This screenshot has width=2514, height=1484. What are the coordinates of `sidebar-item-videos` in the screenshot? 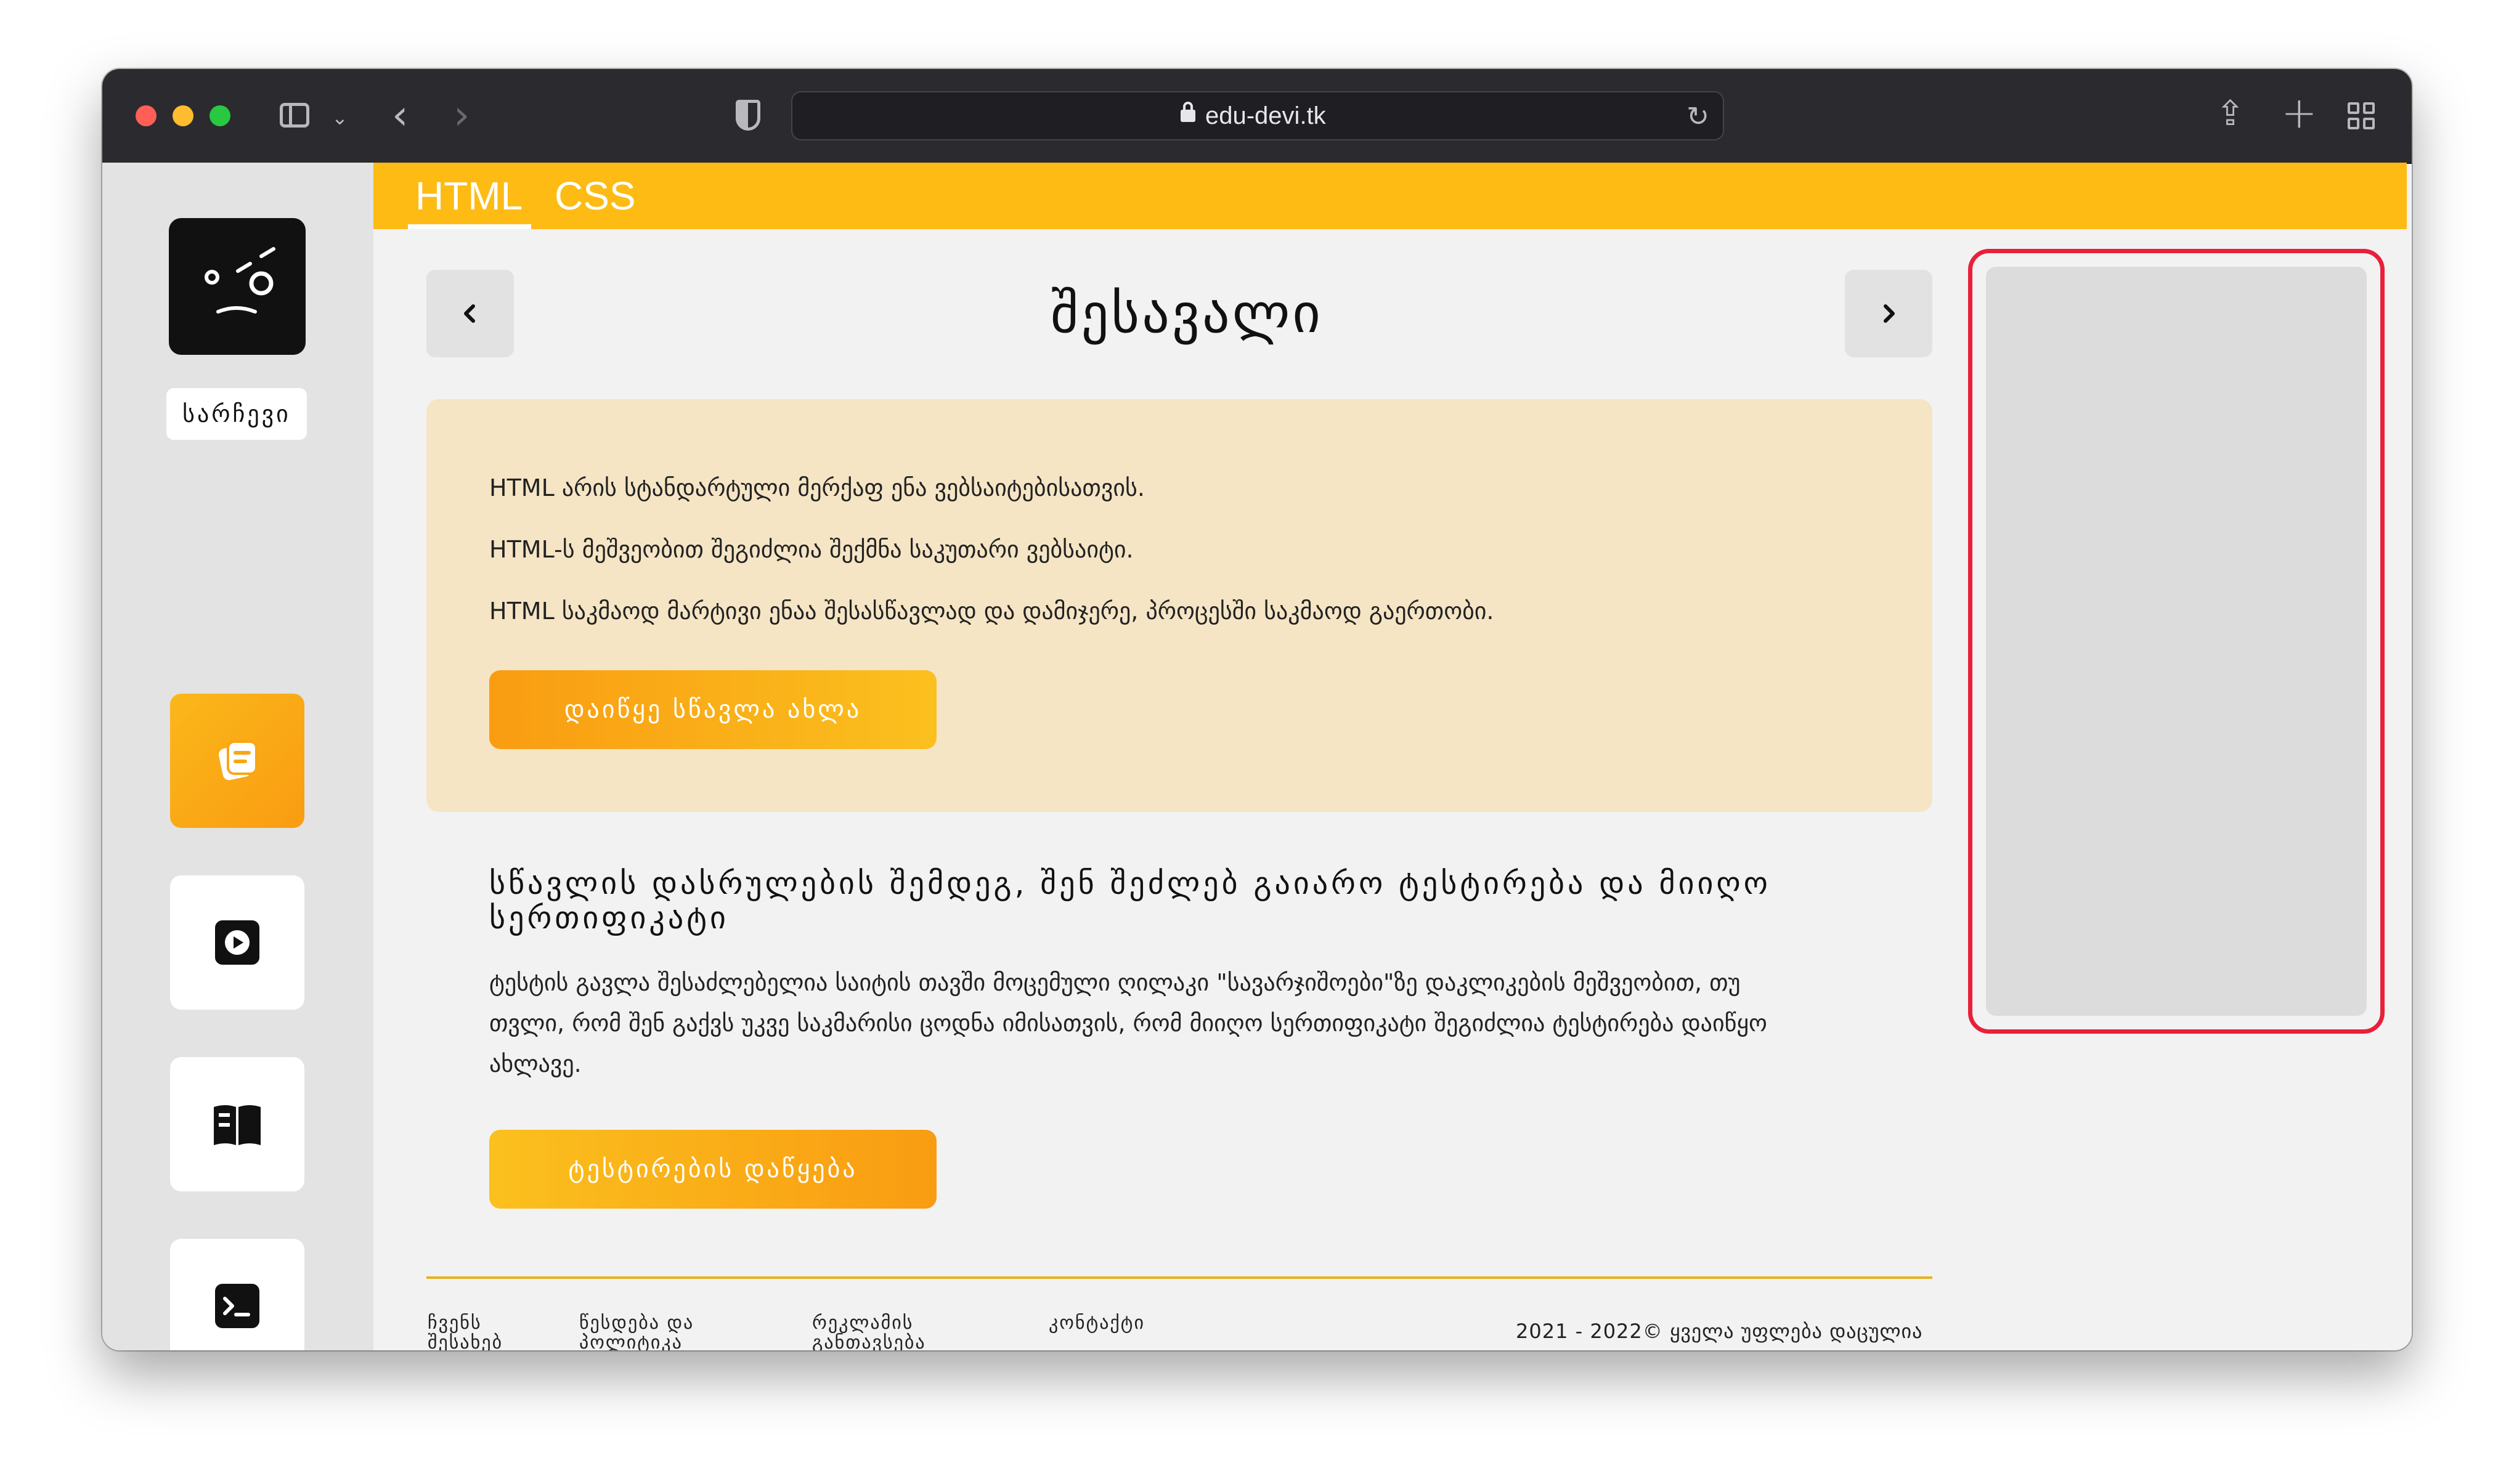 It's located at (237, 942).